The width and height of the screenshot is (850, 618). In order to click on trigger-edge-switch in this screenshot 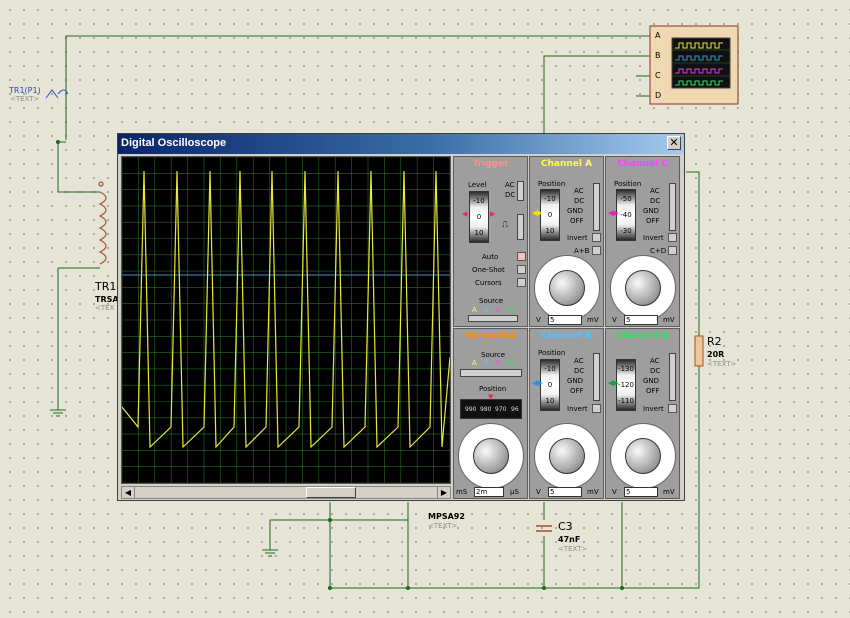, I will do `click(520, 227)`.